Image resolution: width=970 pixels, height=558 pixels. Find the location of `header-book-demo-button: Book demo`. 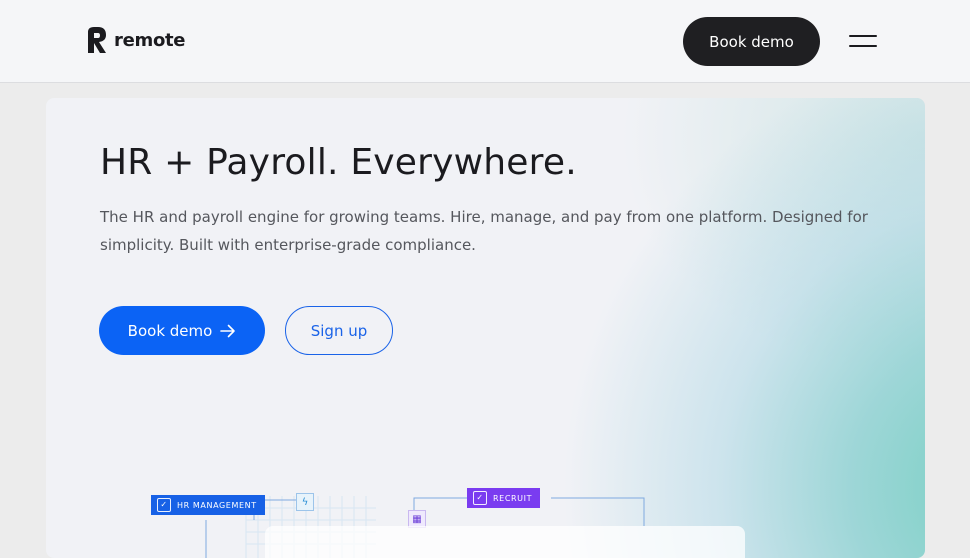

header-book-demo-button: Book demo is located at coordinates (751, 41).